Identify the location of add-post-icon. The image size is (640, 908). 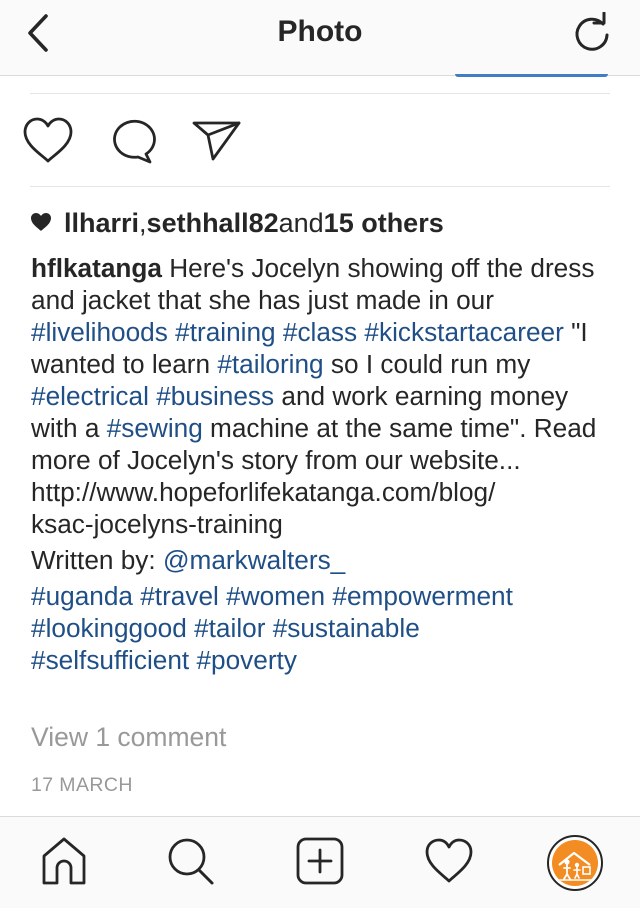
(320, 861).